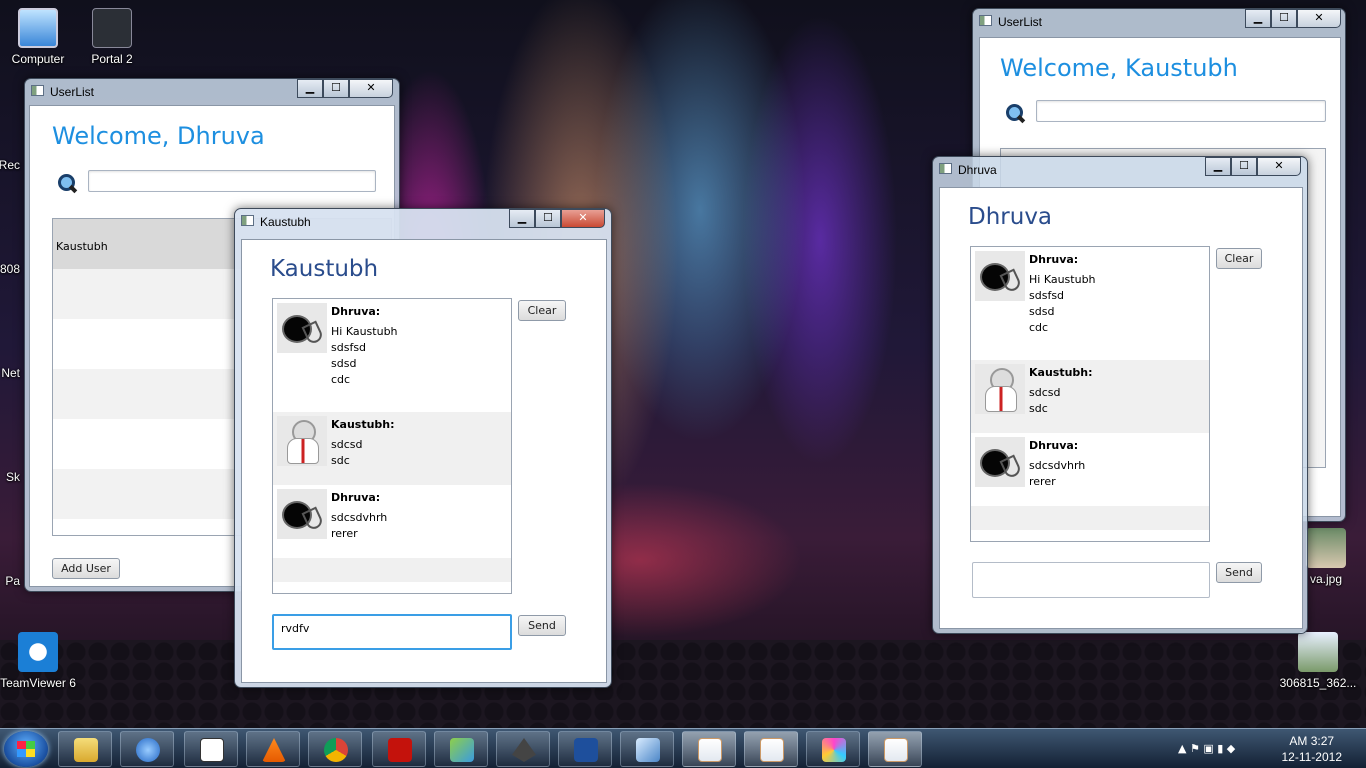 This screenshot has width=1366, height=768. What do you see at coordinates (38, 683) in the screenshot?
I see `desktop-icon-label: TeamViewer 6` at bounding box center [38, 683].